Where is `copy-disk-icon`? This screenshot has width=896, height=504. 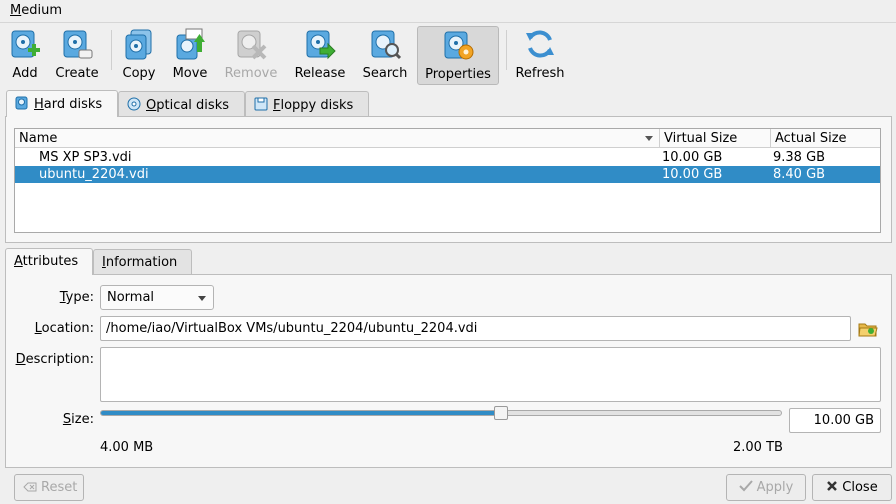
copy-disk-icon is located at coordinates (138, 44).